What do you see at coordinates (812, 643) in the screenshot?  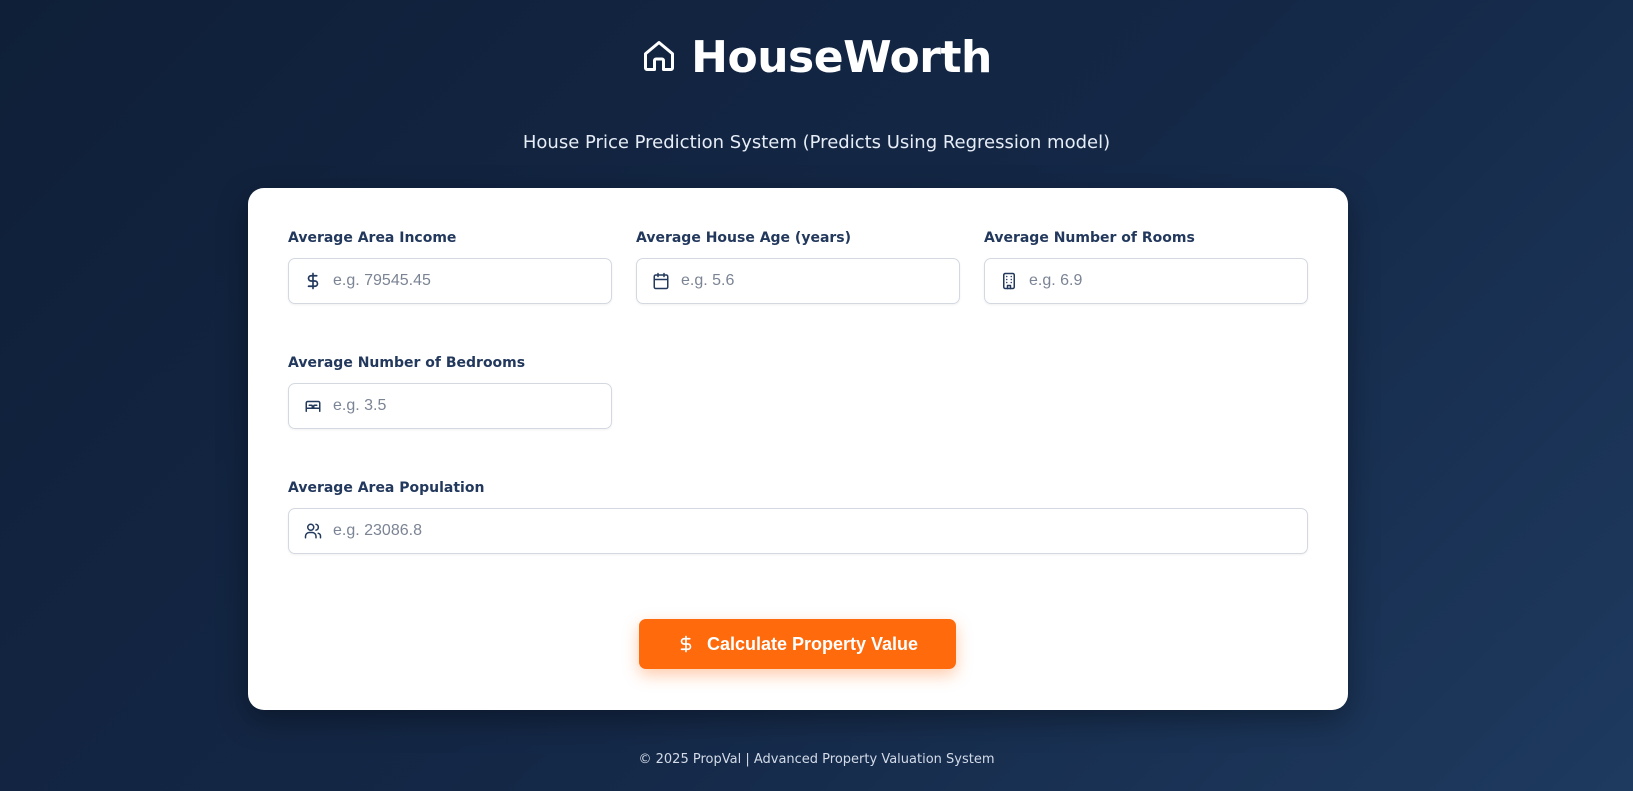 I see `calculate-button-label: Calculate Property Value` at bounding box center [812, 643].